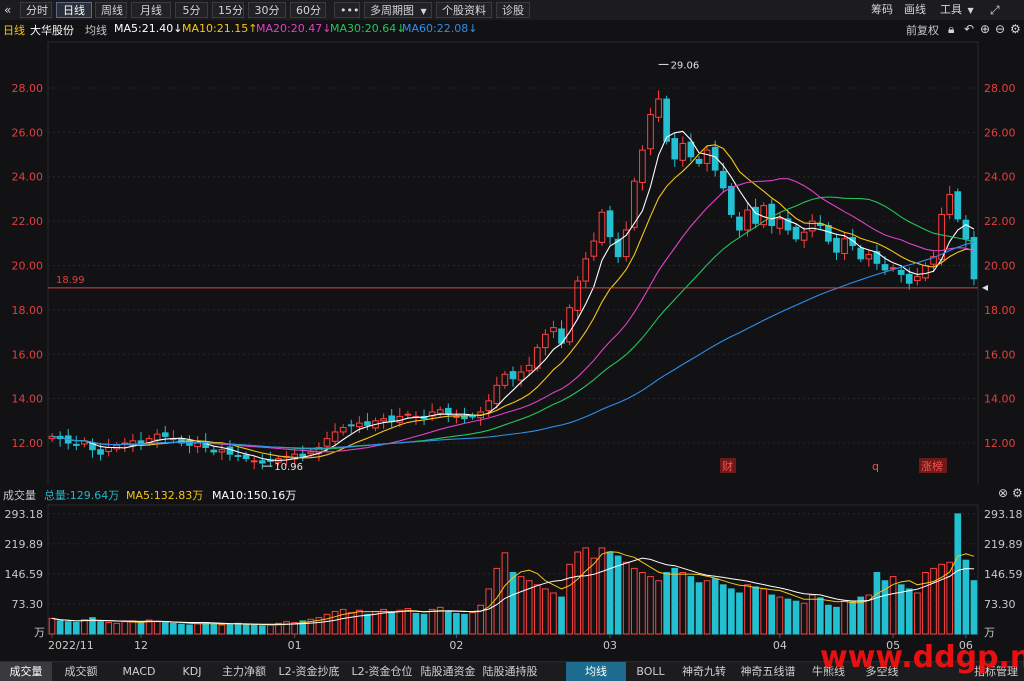 The image size is (1024, 681). What do you see at coordinates (1000, 29) in the screenshot?
I see `zoom-out-icon: ⊖` at bounding box center [1000, 29].